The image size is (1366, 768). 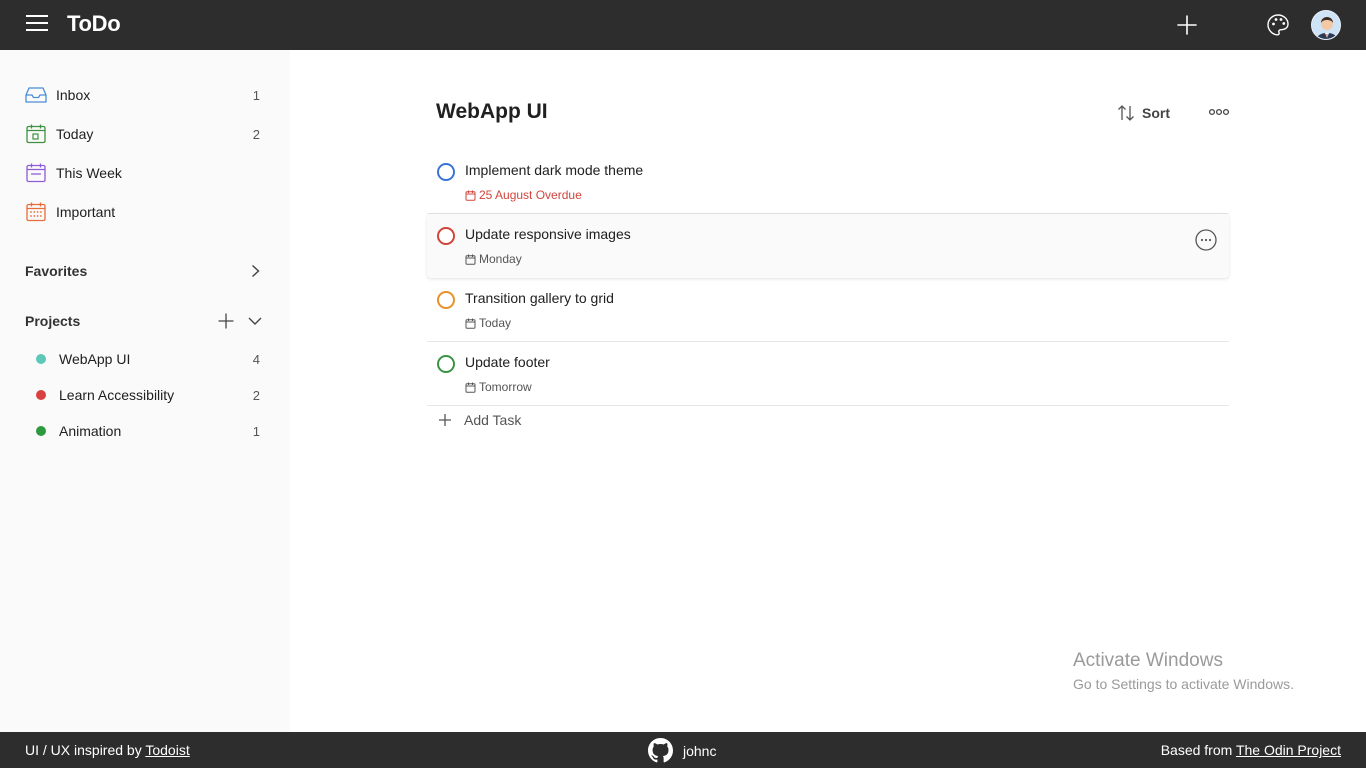 I want to click on sidebar-item-today: Today 2, so click(x=144, y=134).